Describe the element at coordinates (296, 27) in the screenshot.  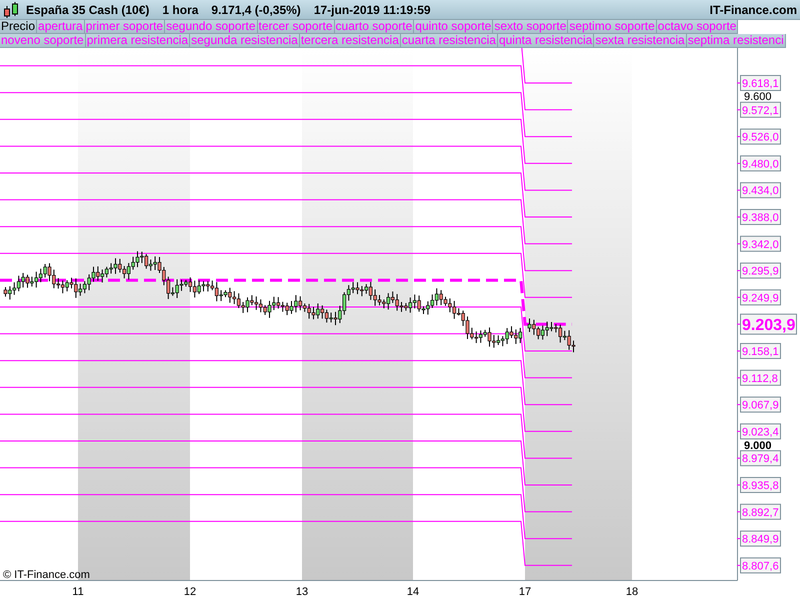
I see `legend-item: tercer soporte` at that location.